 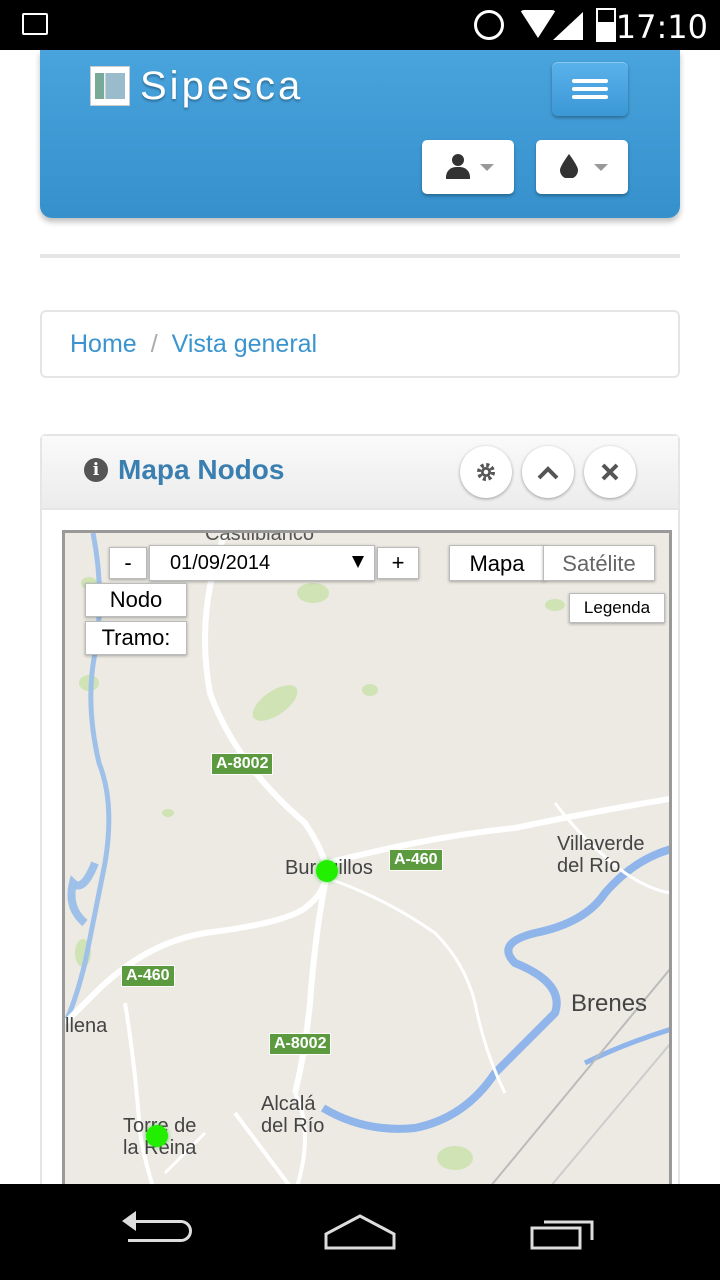 I want to click on home-icon, so click(x=360, y=1232).